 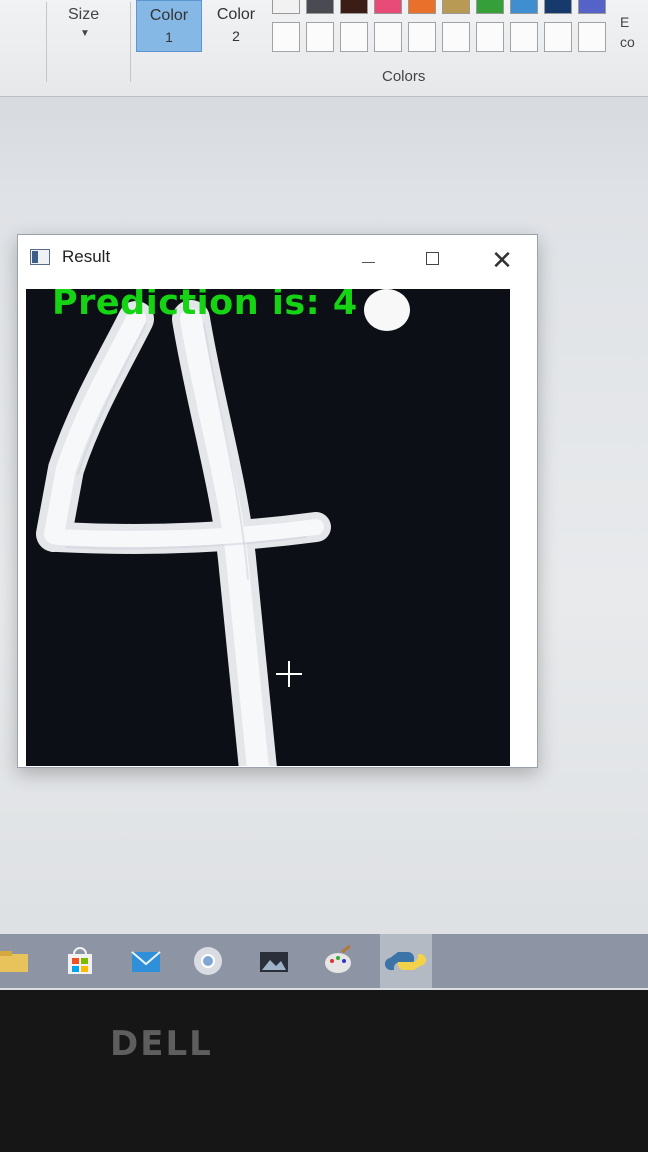 I want to click on chevron-down-icon: ▼, so click(x=85, y=33).